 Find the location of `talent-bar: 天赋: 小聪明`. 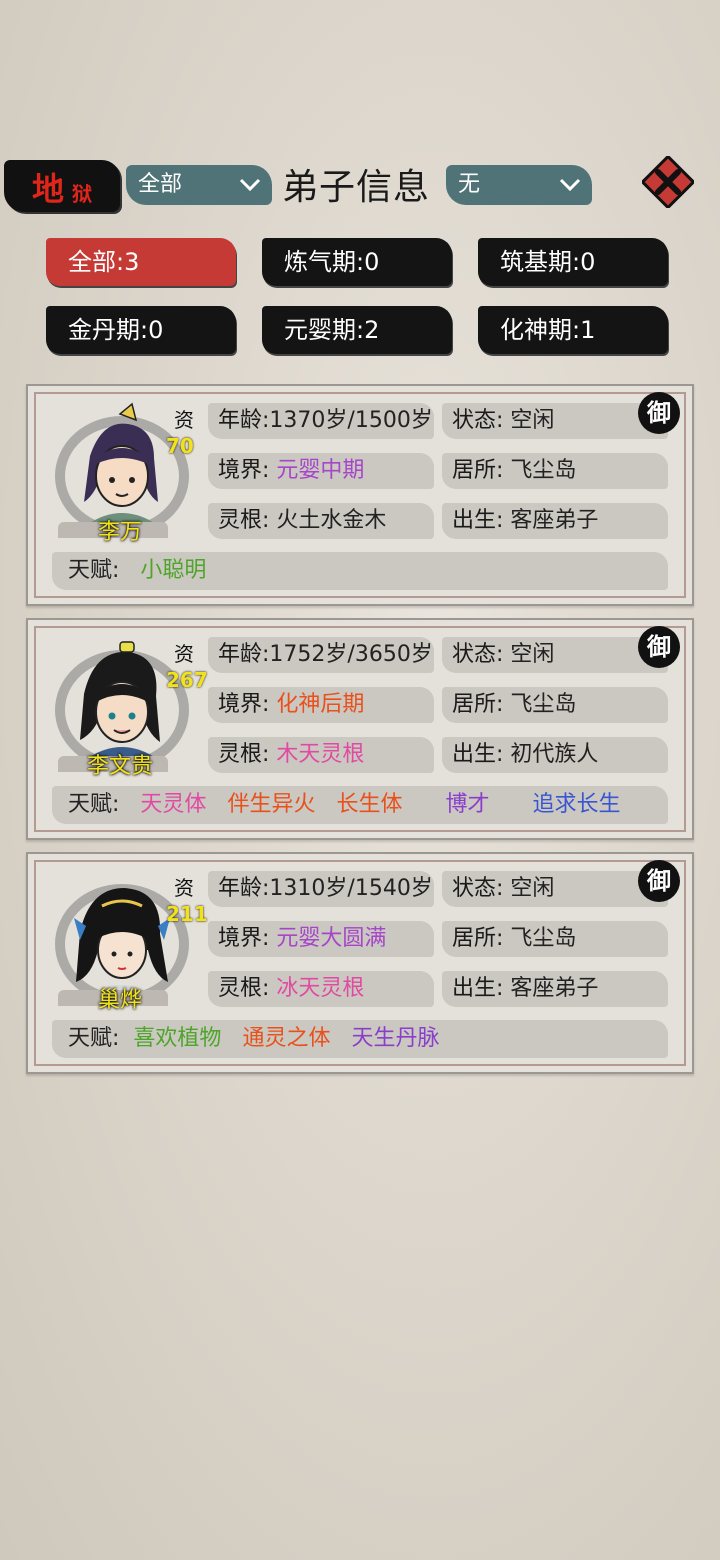

talent-bar: 天赋: 小聪明 is located at coordinates (360, 571).